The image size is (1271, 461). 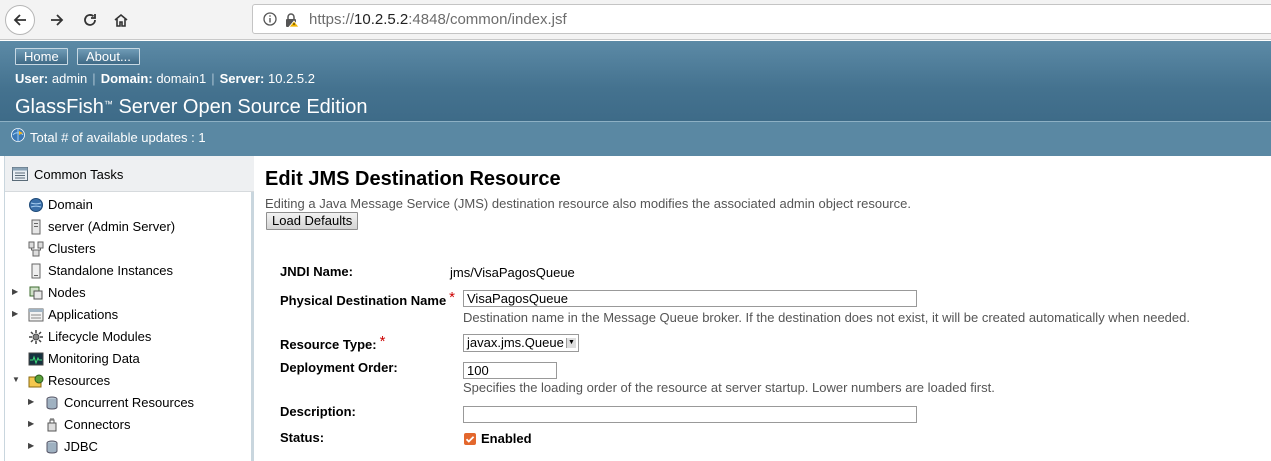 What do you see at coordinates (413, 179) in the screenshot?
I see `page-title: Edit JMS Destination Resource` at bounding box center [413, 179].